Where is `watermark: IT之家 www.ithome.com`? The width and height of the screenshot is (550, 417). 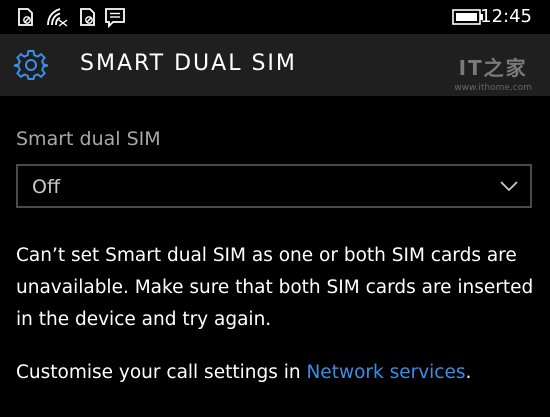 watermark: IT之家 www.ithome.com is located at coordinates (493, 72).